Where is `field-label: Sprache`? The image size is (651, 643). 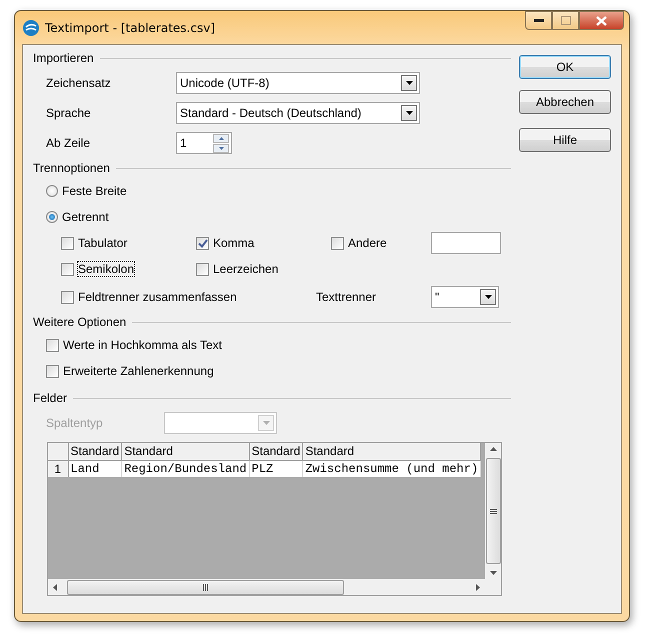 field-label: Sprache is located at coordinates (69, 113).